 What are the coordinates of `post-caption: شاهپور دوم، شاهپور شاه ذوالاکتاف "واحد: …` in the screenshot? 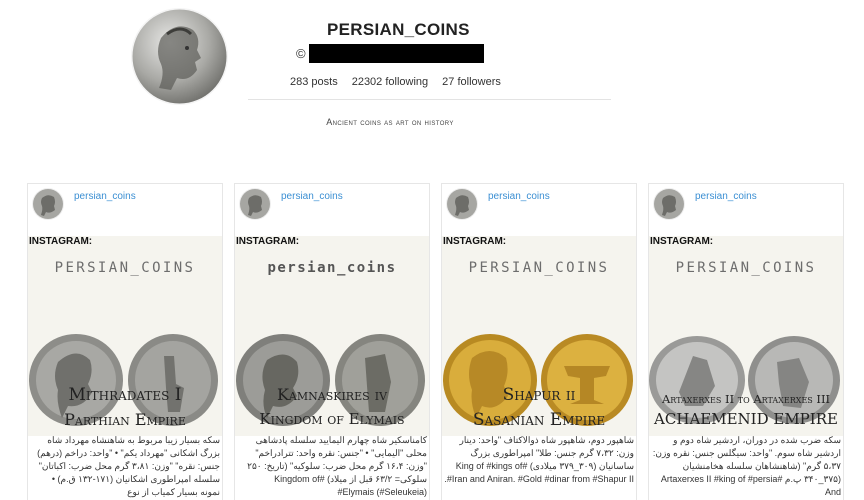 It's located at (539, 459).